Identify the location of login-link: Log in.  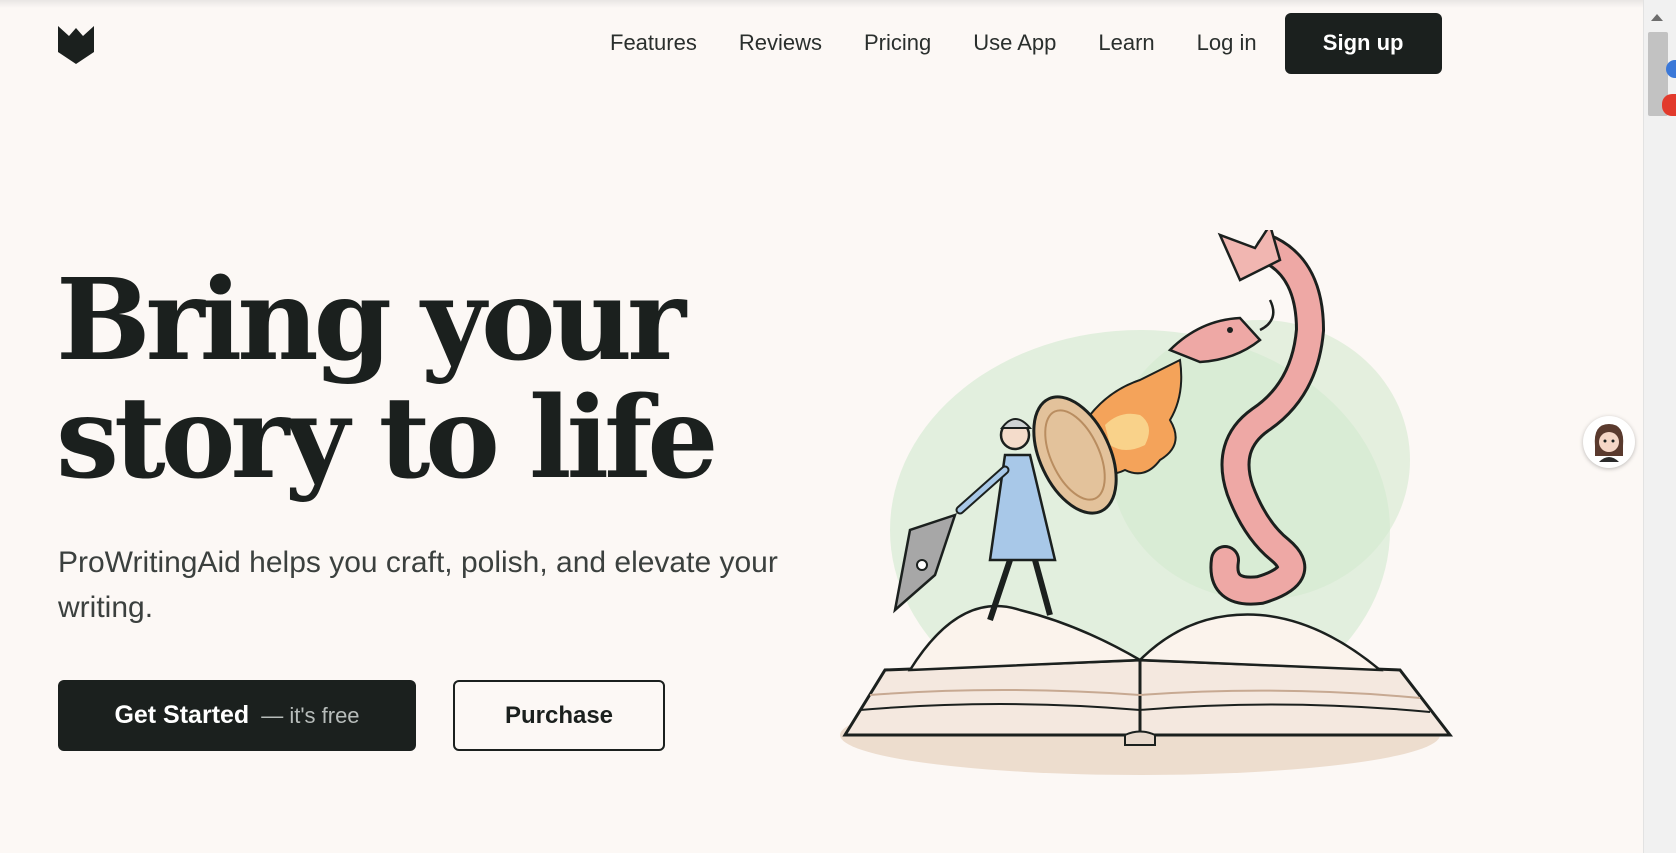
(1227, 43).